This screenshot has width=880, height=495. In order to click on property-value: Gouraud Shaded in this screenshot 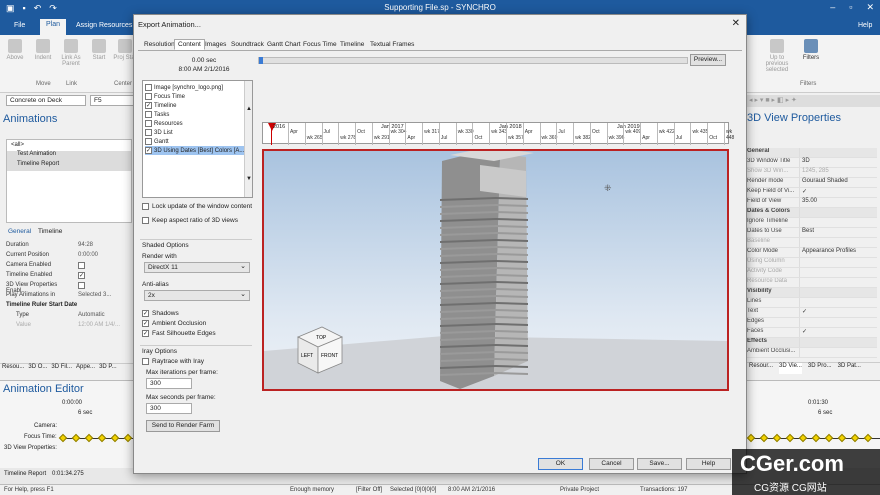, I will do `click(823, 182)`.